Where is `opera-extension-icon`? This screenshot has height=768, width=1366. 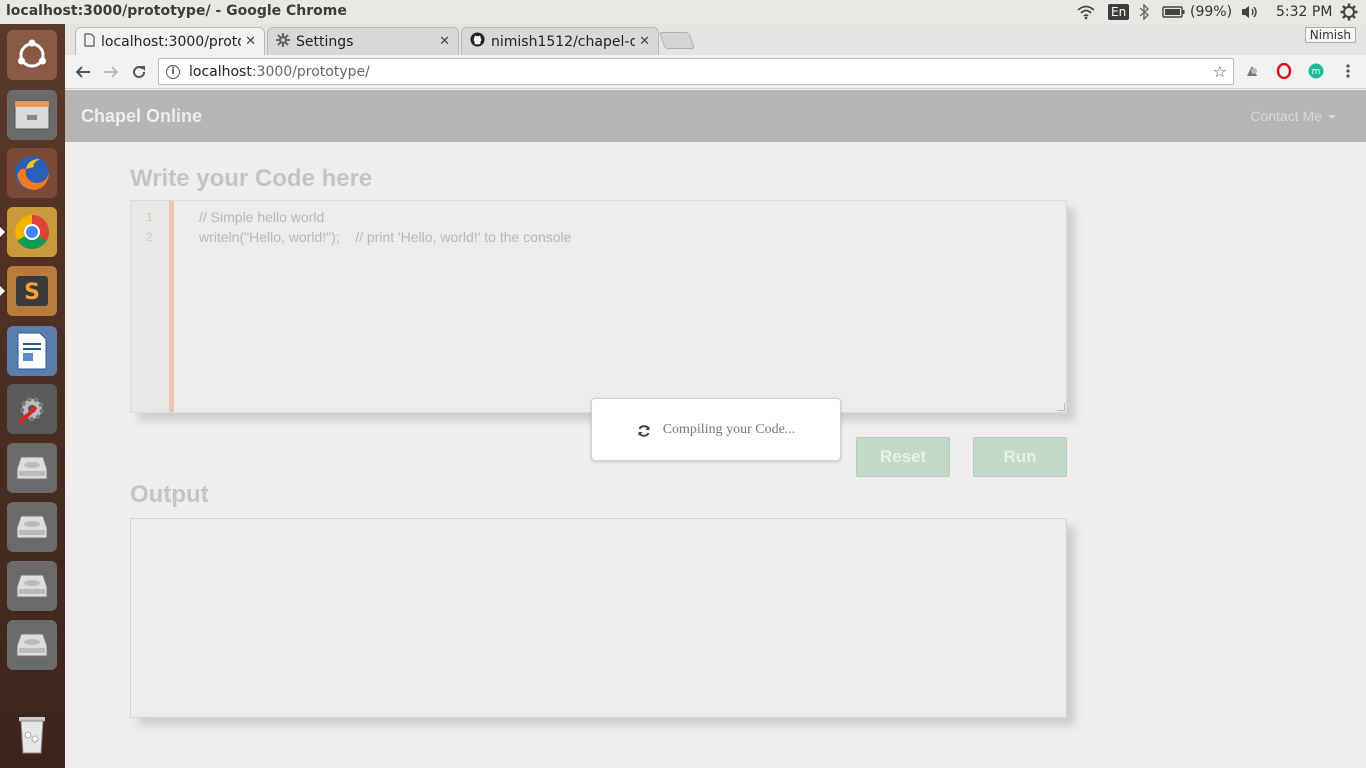 opera-extension-icon is located at coordinates (1284, 71).